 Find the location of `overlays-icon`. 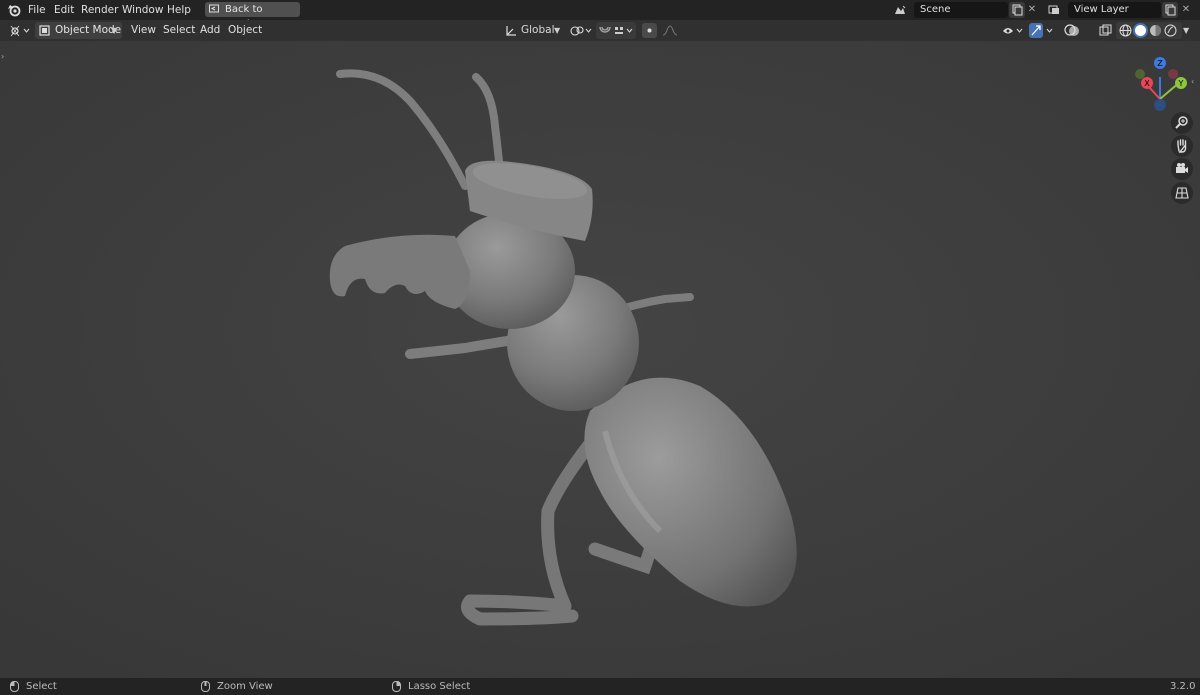

overlays-icon is located at coordinates (1071, 30).